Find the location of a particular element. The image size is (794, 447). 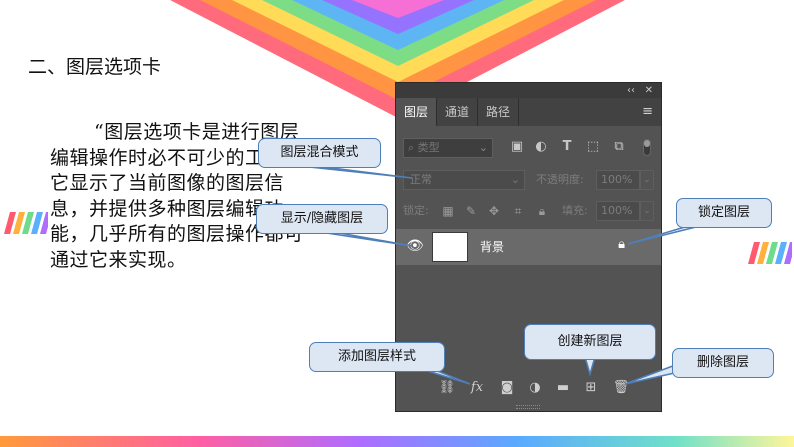

panel-resize-grip is located at coordinates (528, 407).